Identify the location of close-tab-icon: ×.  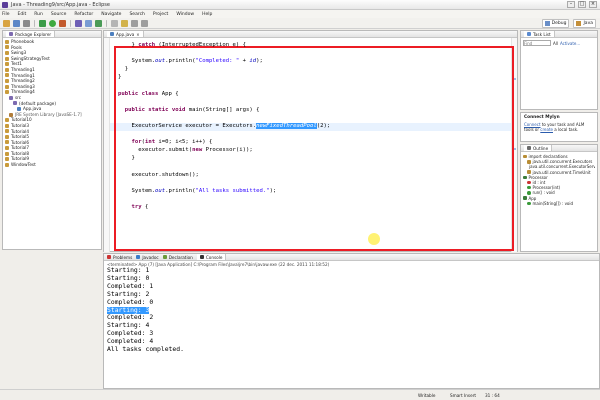
(137, 34).